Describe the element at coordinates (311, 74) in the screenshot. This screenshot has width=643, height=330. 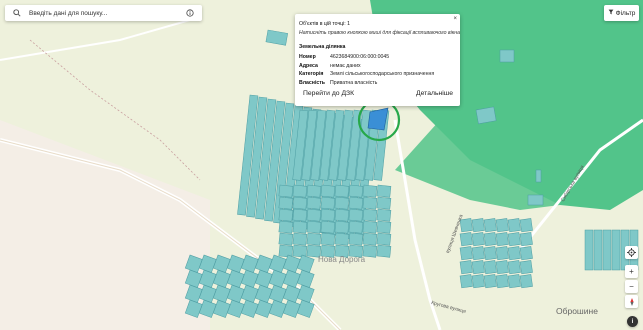
I see `field-key: Категорія` at that location.